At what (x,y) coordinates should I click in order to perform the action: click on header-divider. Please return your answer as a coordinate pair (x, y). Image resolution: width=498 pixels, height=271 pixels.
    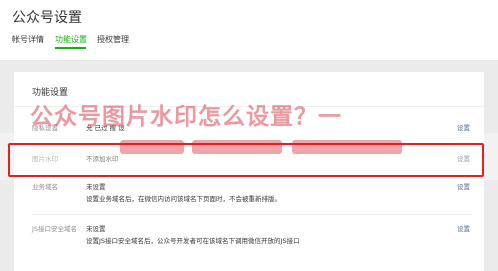
    Looking at the image, I should click on (249, 60).